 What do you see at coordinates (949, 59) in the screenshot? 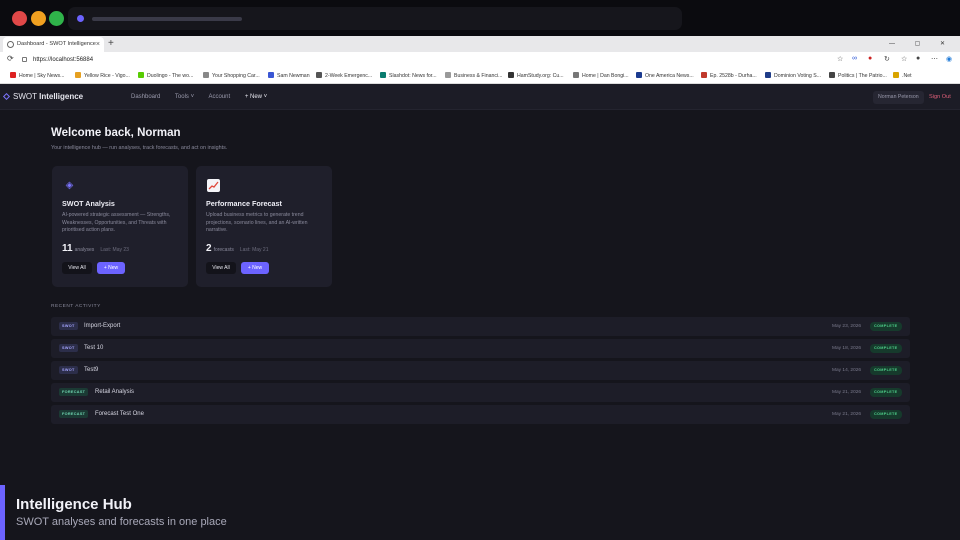
I see `copilot-icon: ◉` at bounding box center [949, 59].